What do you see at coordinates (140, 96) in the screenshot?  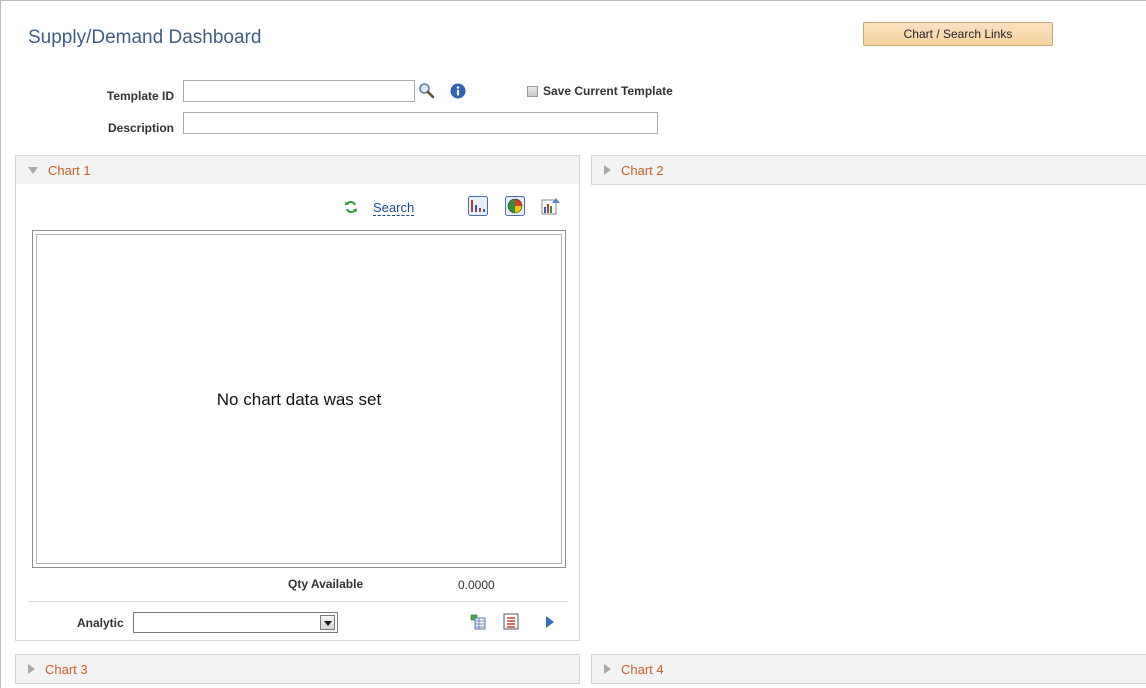 I see `template-id-label: Template ID` at bounding box center [140, 96].